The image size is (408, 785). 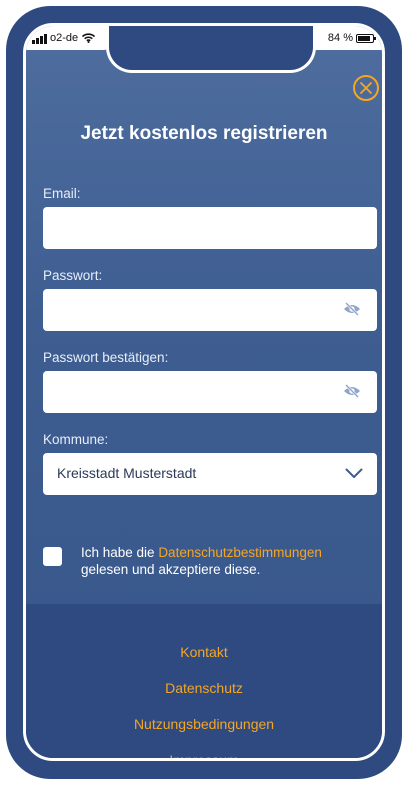 What do you see at coordinates (76, 439) in the screenshot?
I see `municipality-label: Kommune:` at bounding box center [76, 439].